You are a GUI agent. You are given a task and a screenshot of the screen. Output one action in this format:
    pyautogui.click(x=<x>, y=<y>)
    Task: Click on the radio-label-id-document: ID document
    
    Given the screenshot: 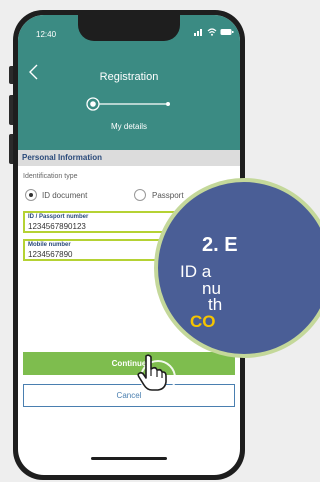 What is the action you would take?
    pyautogui.click(x=64, y=195)
    